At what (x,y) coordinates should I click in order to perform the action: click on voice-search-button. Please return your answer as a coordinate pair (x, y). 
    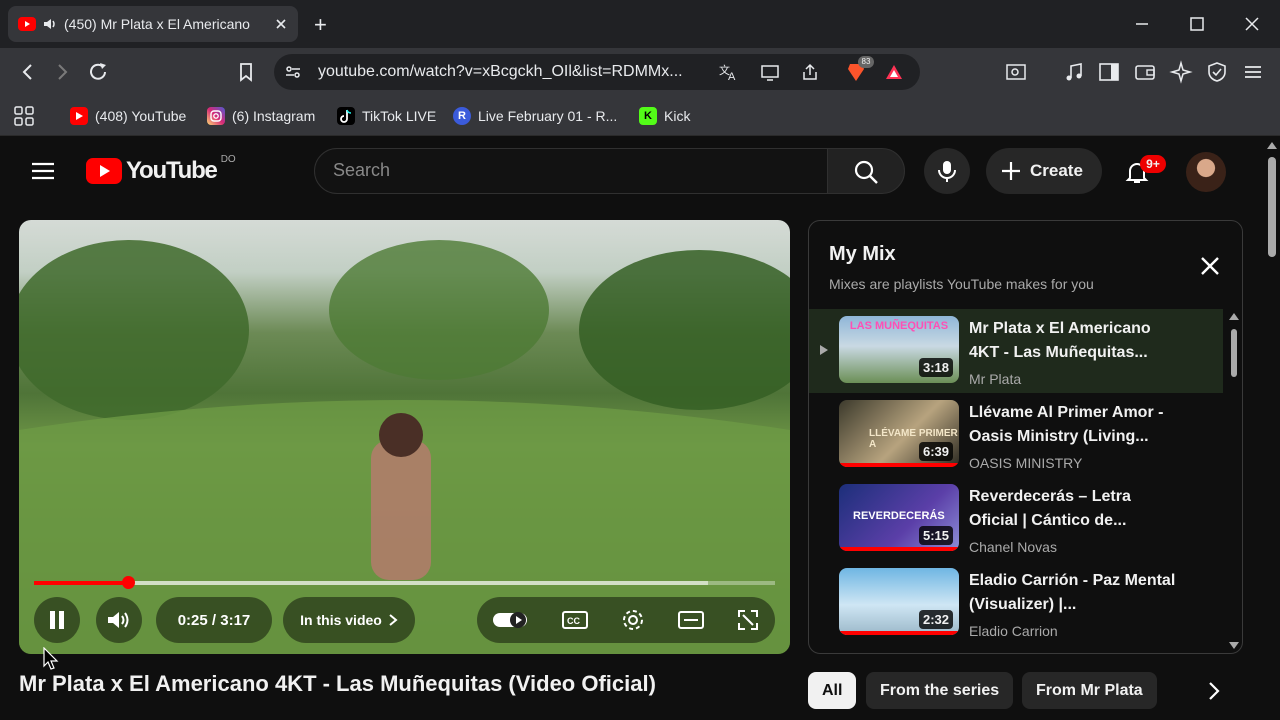
    Looking at the image, I should click on (947, 171).